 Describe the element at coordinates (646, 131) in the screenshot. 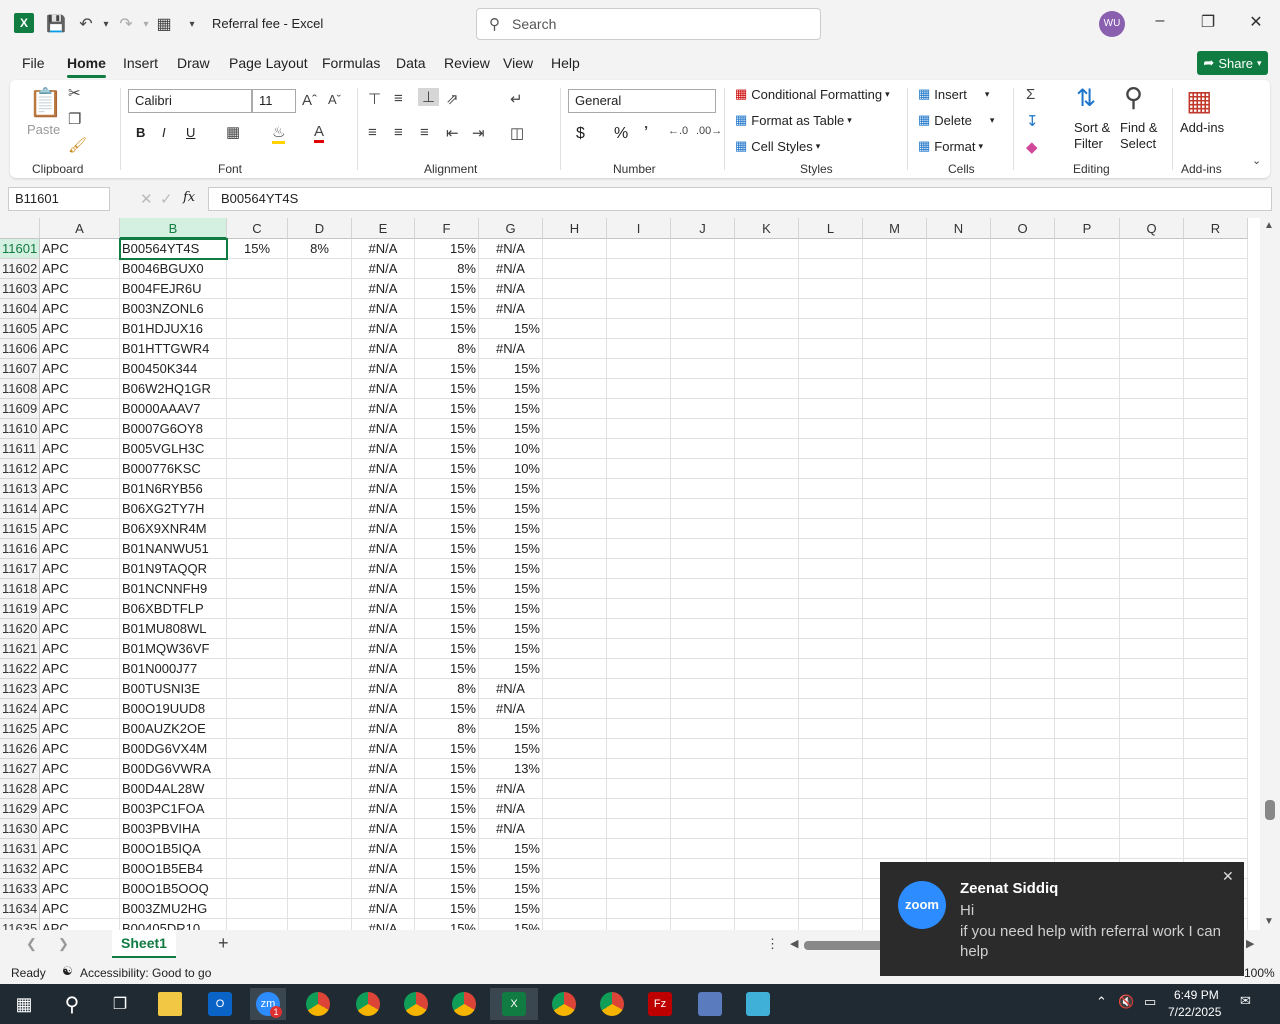

I see `comma-style-icon: ’` at that location.